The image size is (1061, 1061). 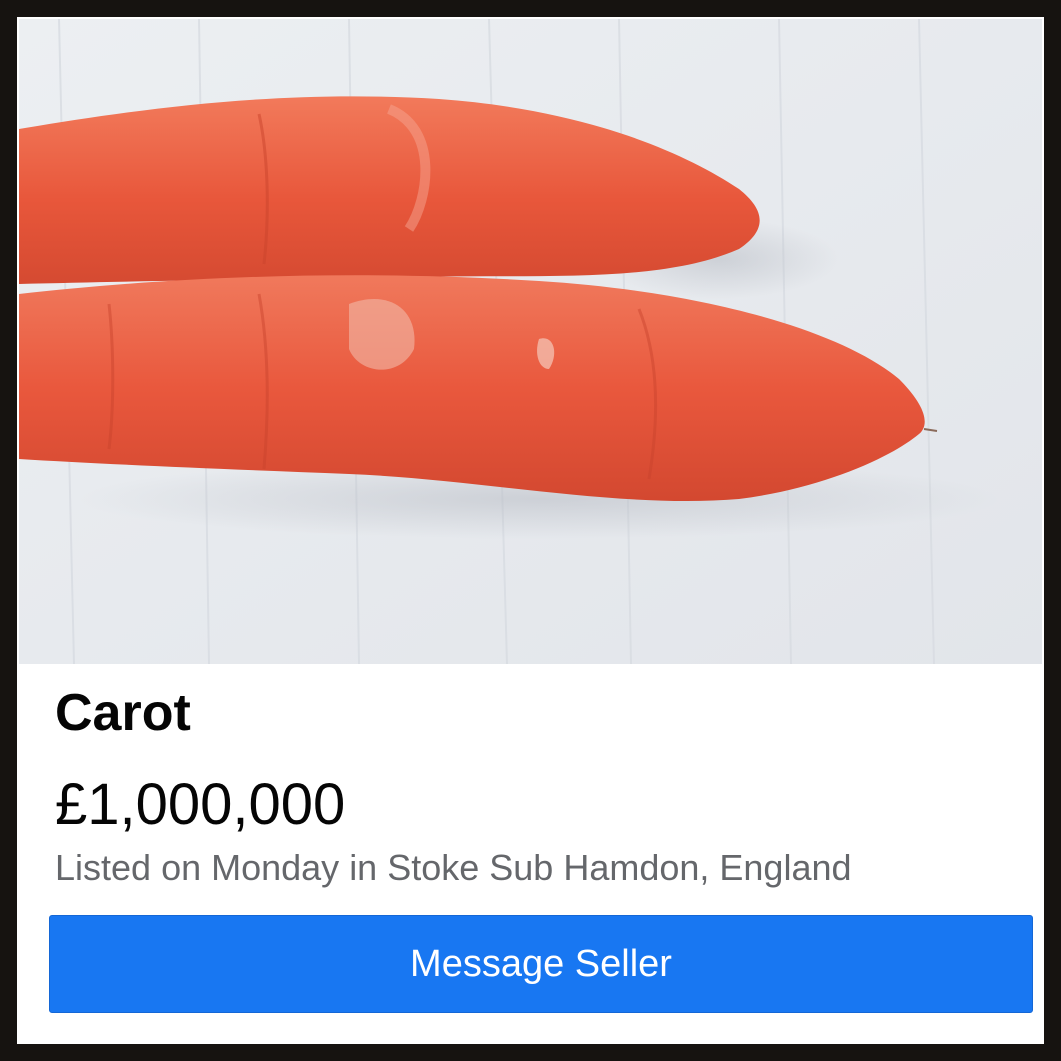 What do you see at coordinates (200, 804) in the screenshot?
I see `listing-price: £1,000,000` at bounding box center [200, 804].